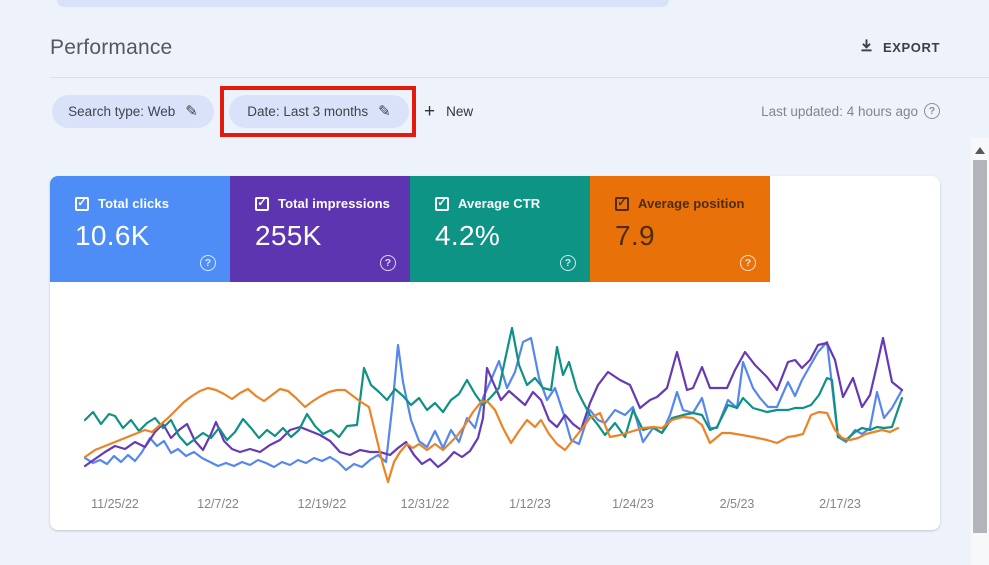 This screenshot has width=989, height=565. What do you see at coordinates (468, 235) in the screenshot?
I see `metric-value: 4.2%` at bounding box center [468, 235].